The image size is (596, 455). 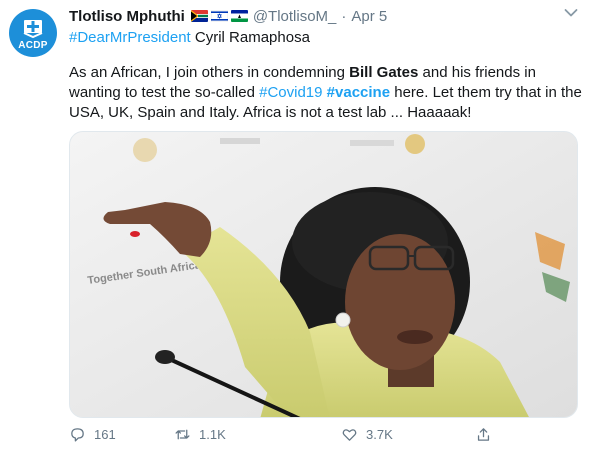 What do you see at coordinates (92, 434) in the screenshot?
I see `reply-button: 161` at bounding box center [92, 434].